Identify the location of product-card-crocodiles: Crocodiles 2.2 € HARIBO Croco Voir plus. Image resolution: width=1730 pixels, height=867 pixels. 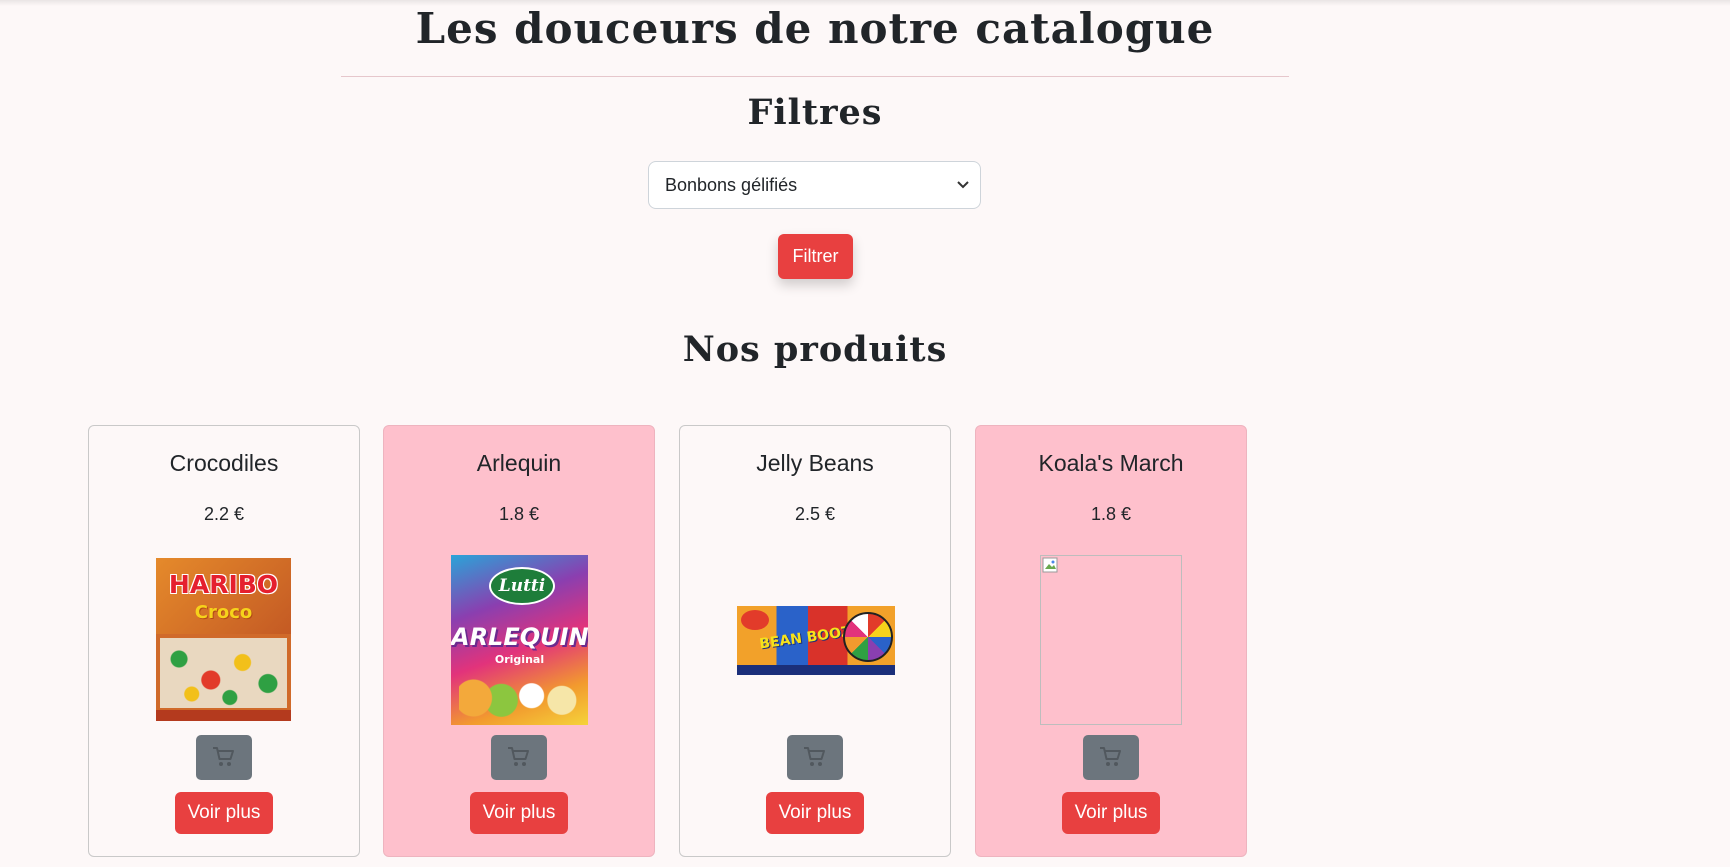
(224, 641).